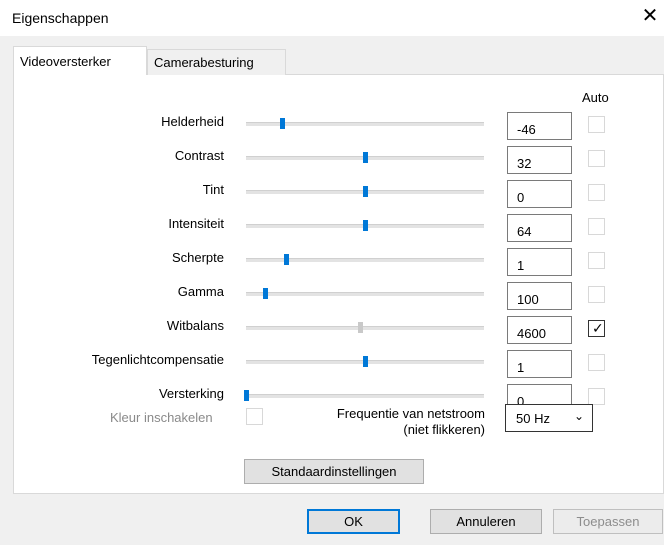  Describe the element at coordinates (539, 194) in the screenshot. I see `value-tint: 0` at that location.